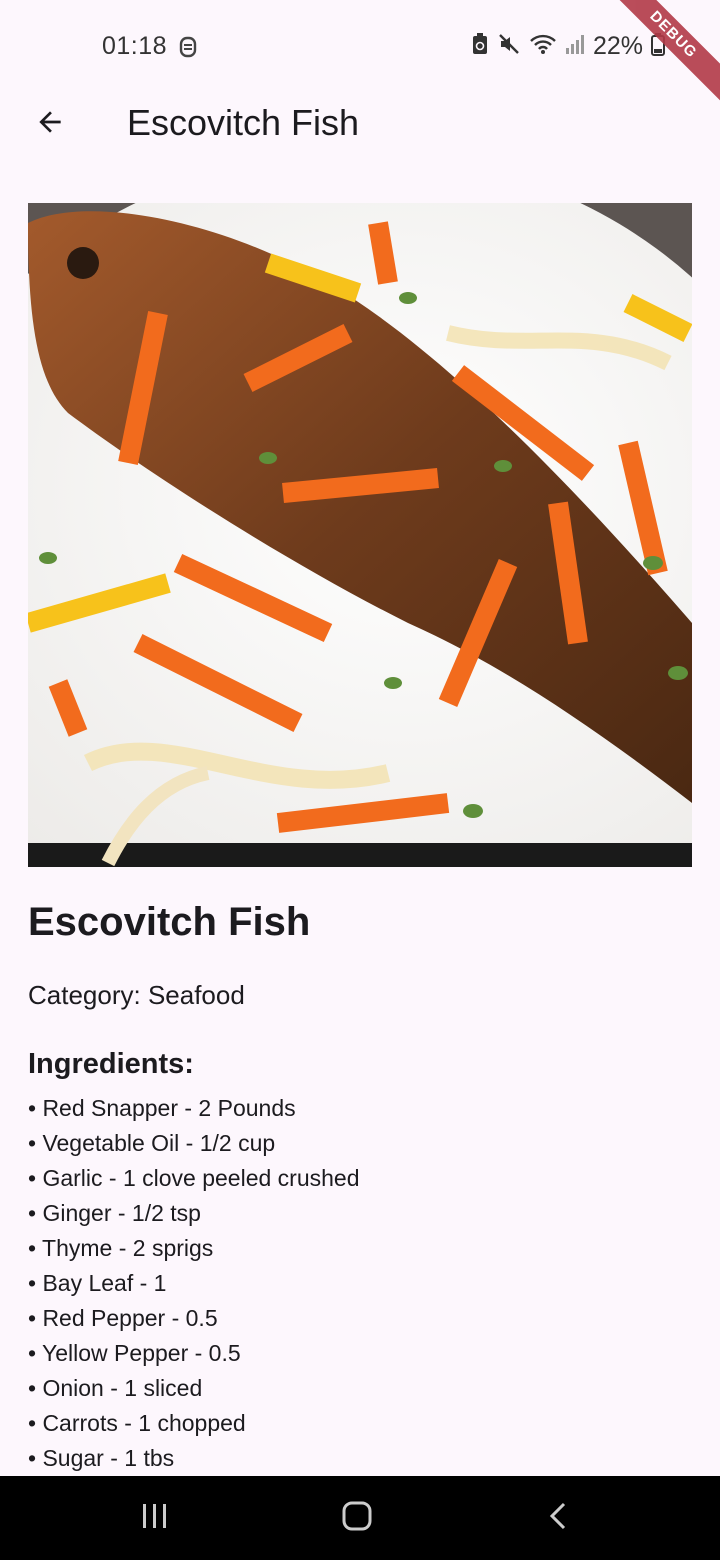 Image resolution: width=720 pixels, height=1560 pixels. What do you see at coordinates (134, 1353) in the screenshot?
I see `ingredient-item: • Yellow Pepper - 0.5` at bounding box center [134, 1353].